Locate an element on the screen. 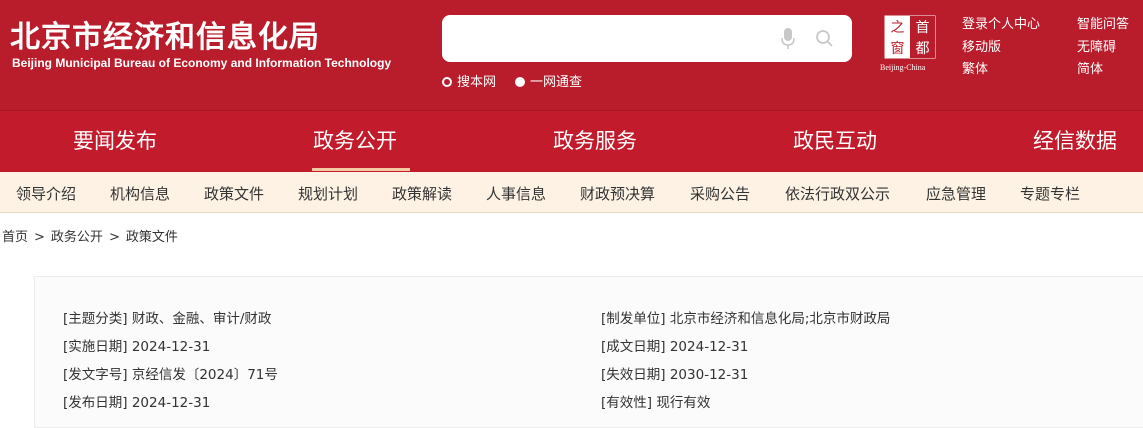 Image resolution: width=1143 pixels, height=428 pixels. meta-topic: [主题分类] 财政、金融、审计/财政 is located at coordinates (167, 317).